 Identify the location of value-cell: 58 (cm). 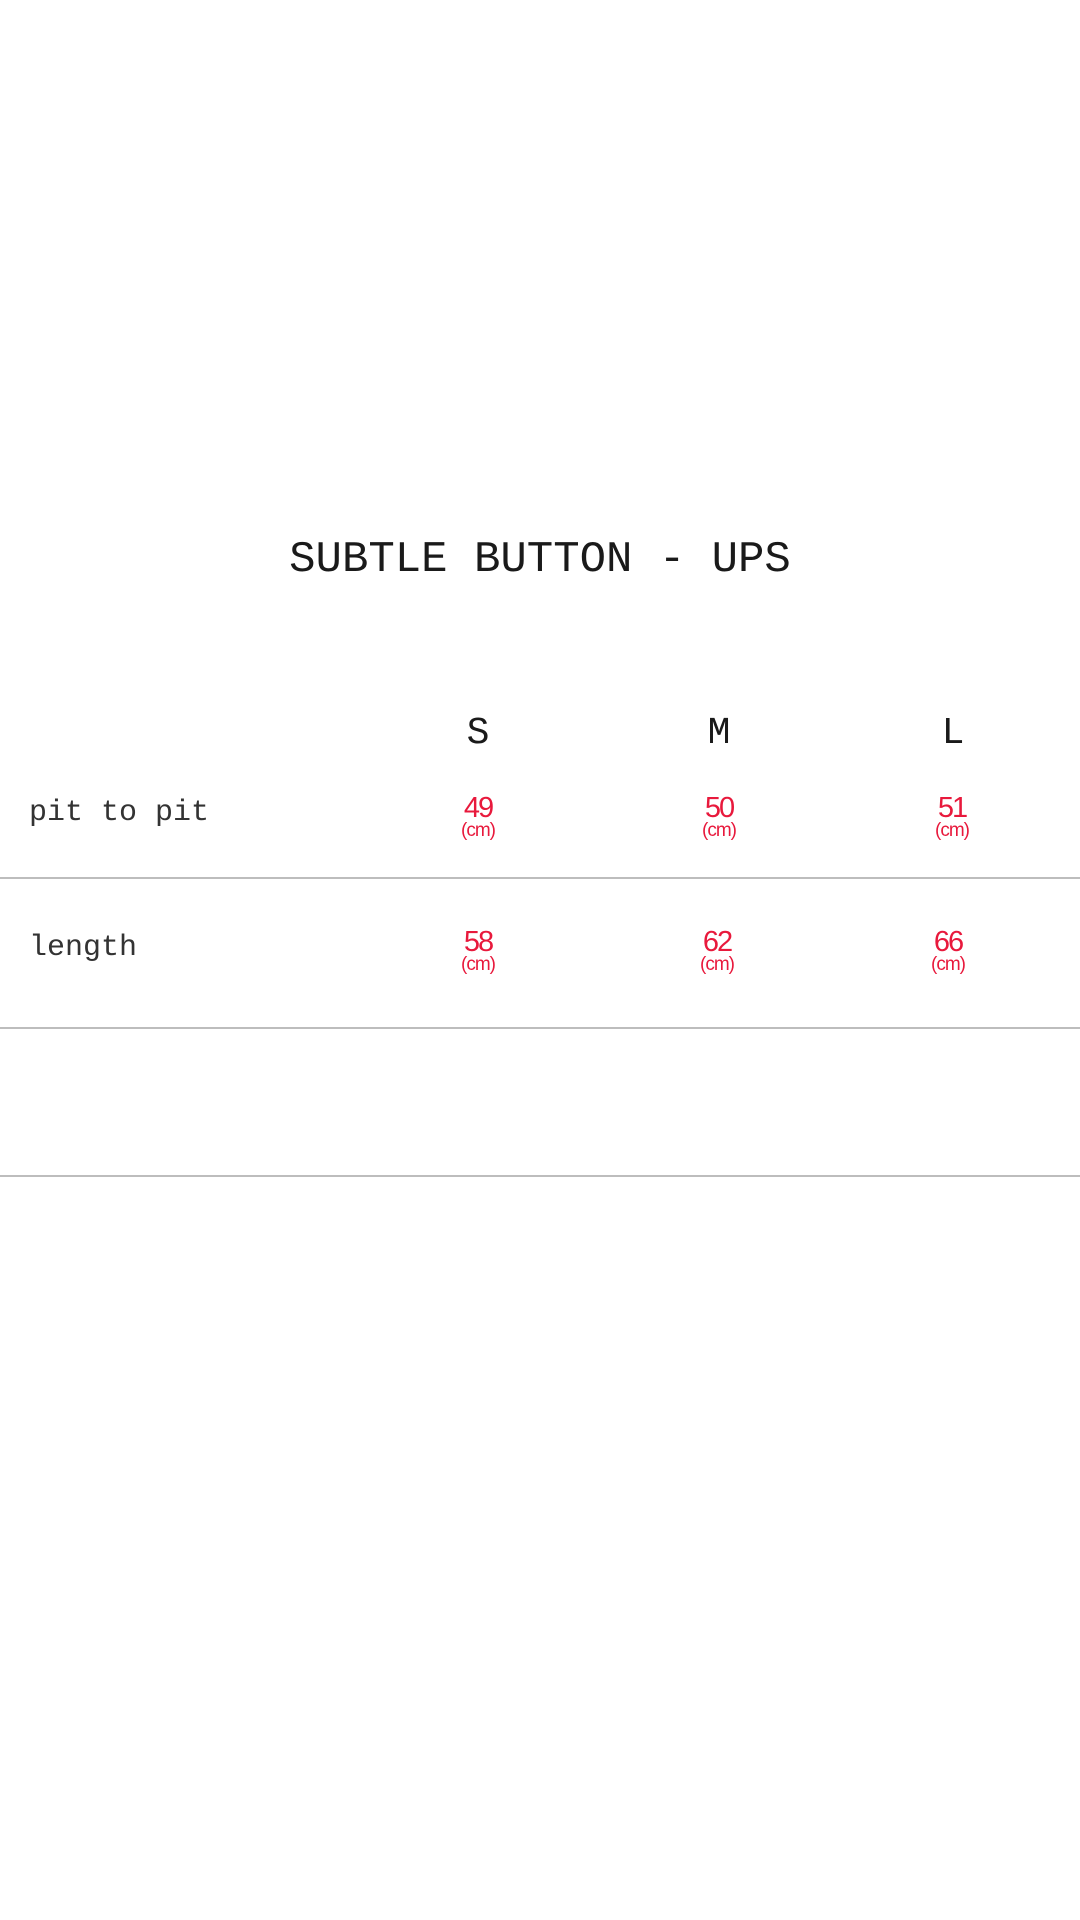
(478, 950).